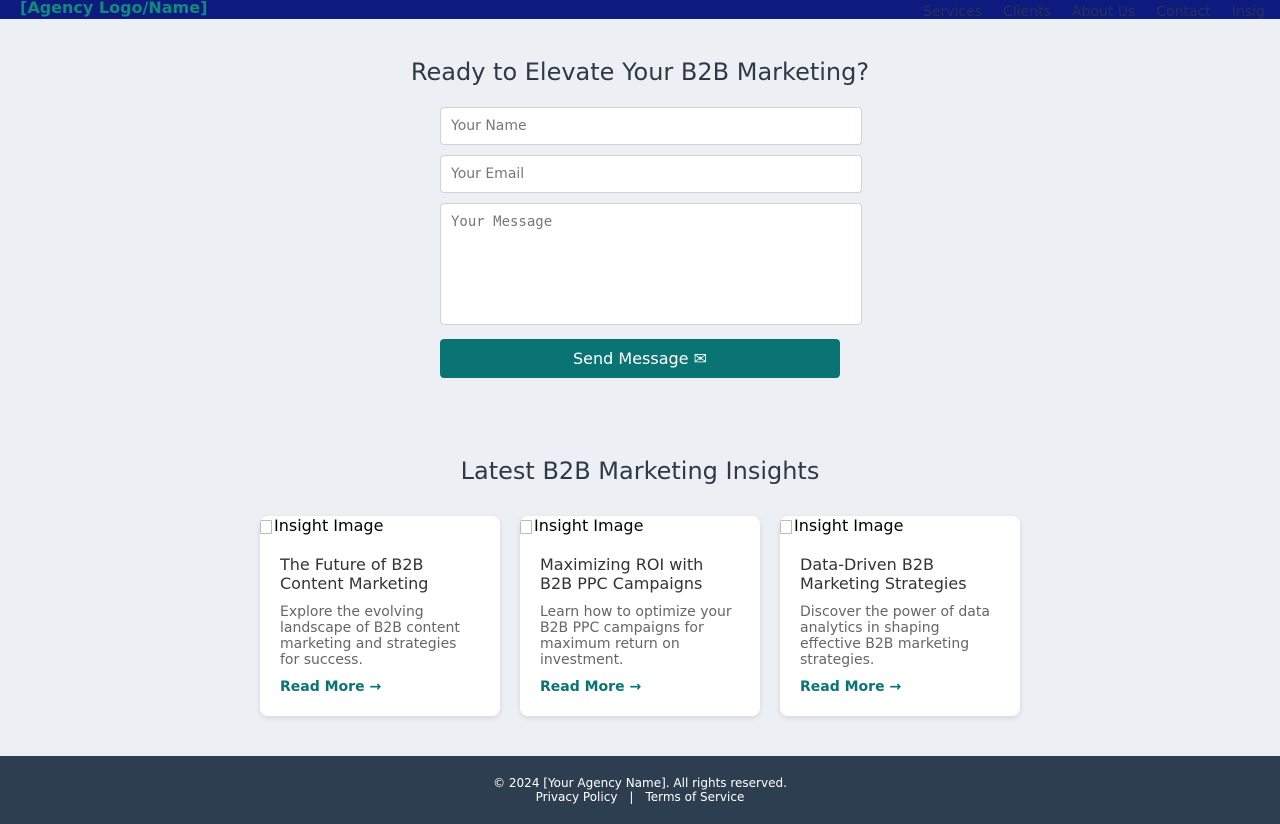 This screenshot has height=824, width=1280. I want to click on agency-logo: [Agency Logo/Name], so click(113, 8).